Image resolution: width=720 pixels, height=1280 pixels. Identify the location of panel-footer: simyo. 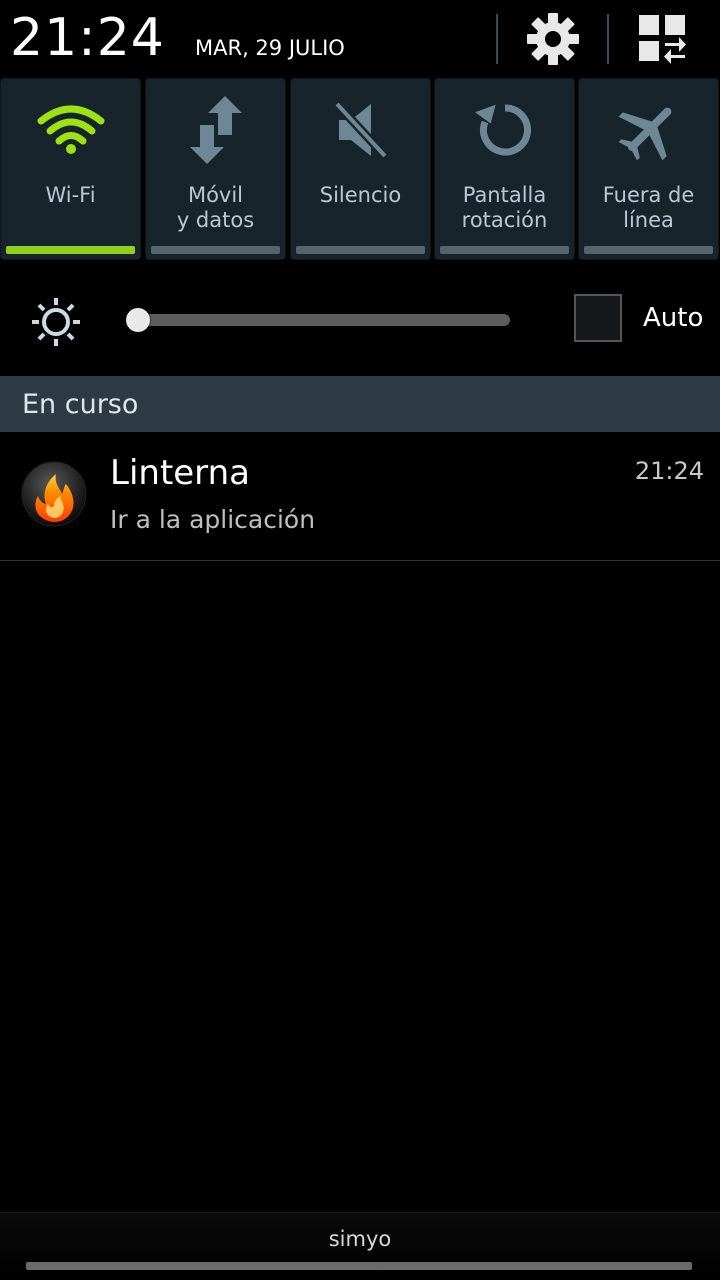
(360, 1246).